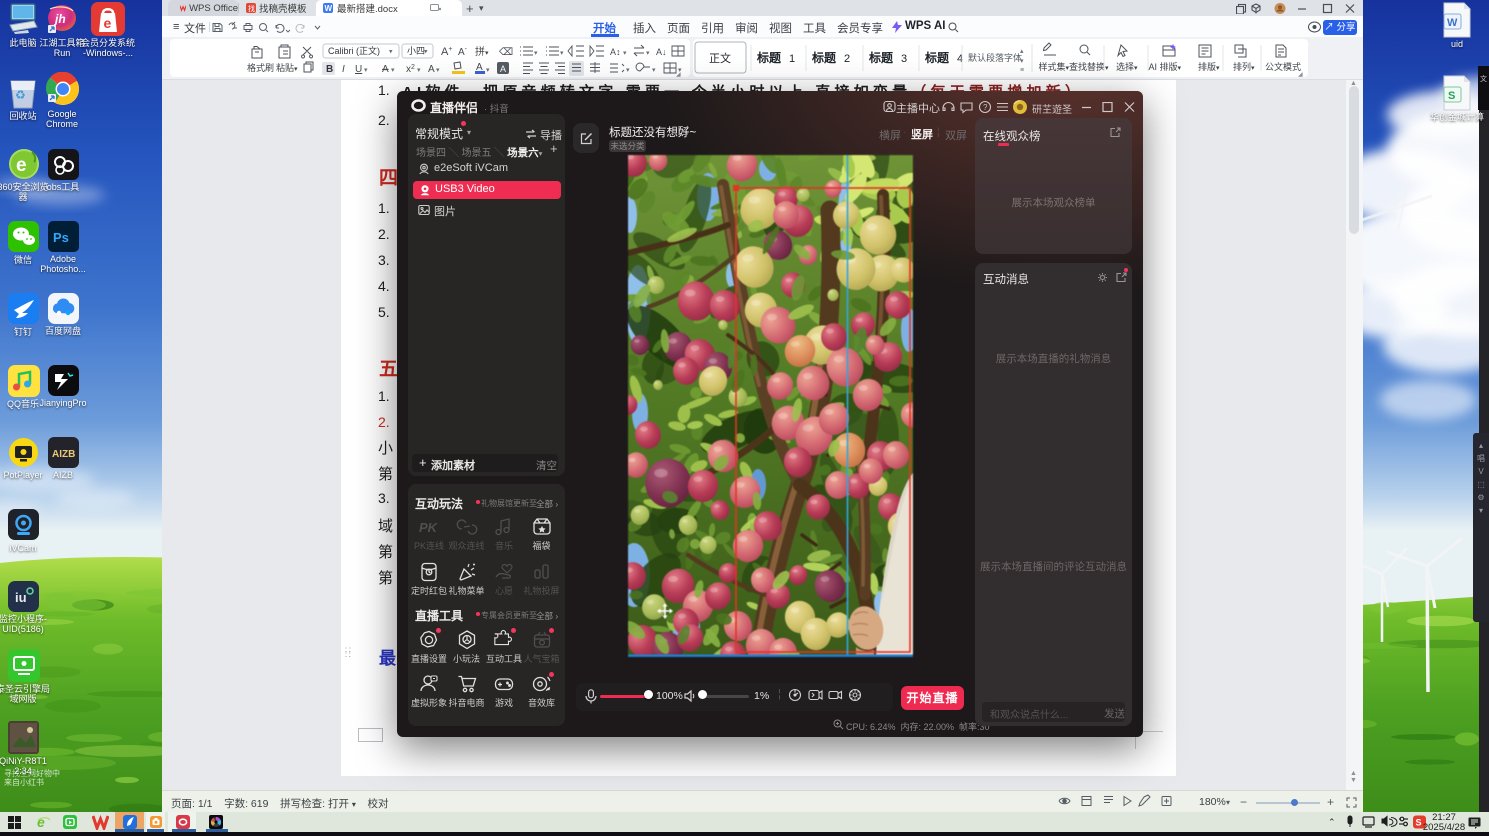  I want to click on svg-text: I, so click(343, 69).